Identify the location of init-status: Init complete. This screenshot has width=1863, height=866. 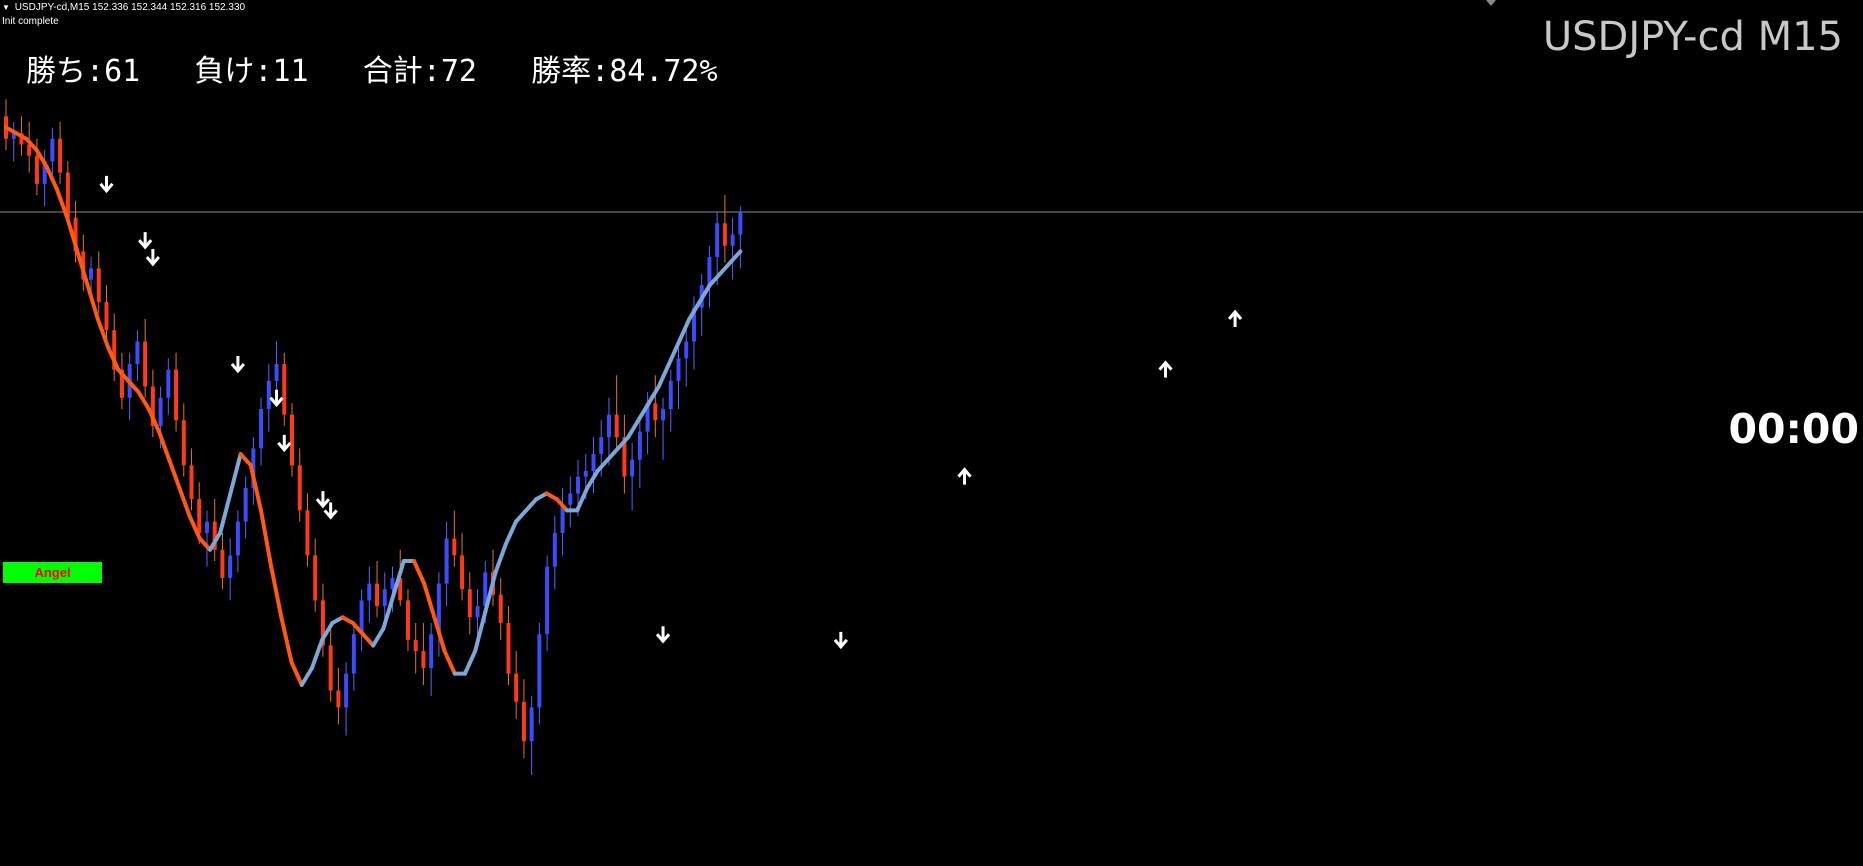
(30, 21).